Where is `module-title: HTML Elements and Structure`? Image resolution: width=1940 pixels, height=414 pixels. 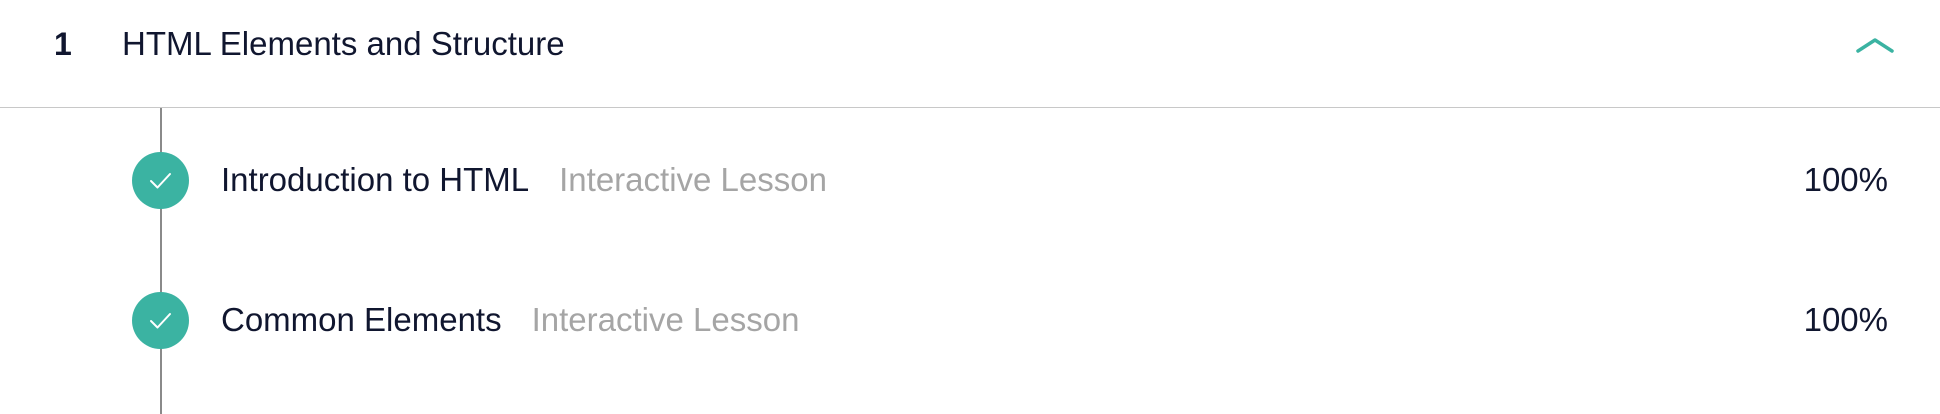
module-title: HTML Elements and Structure is located at coordinates (343, 43).